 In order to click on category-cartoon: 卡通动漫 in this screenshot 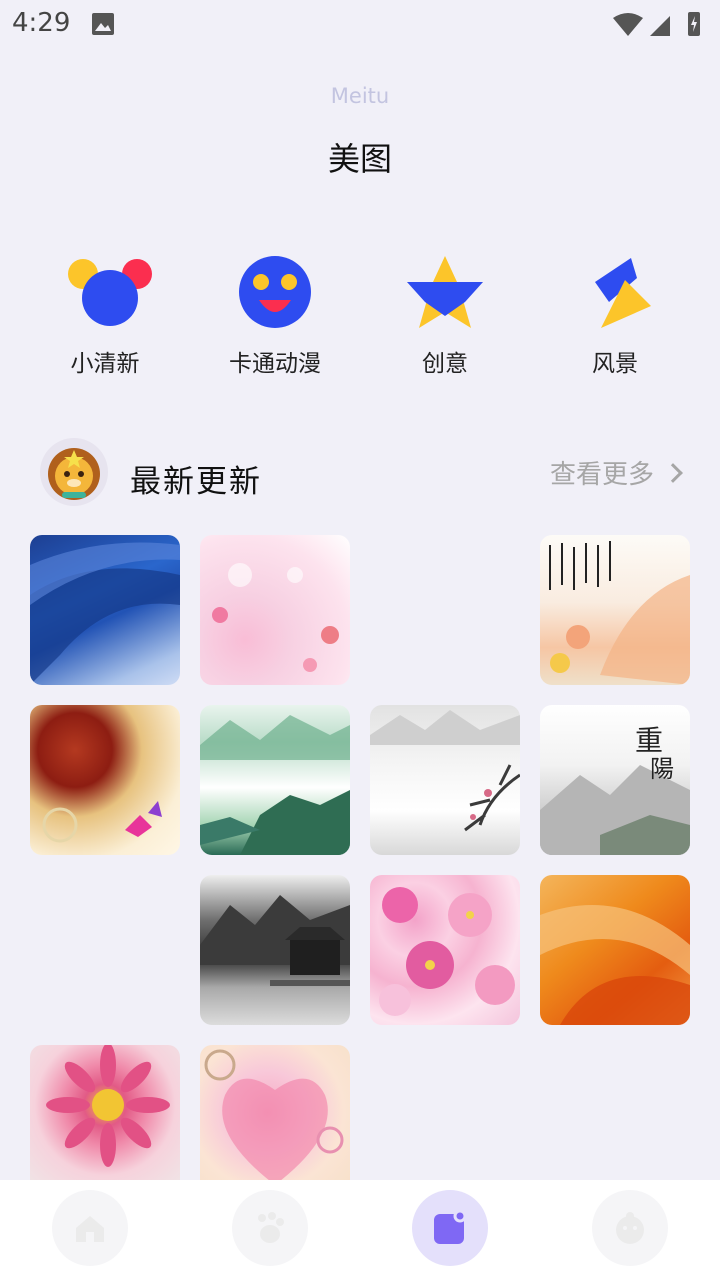, I will do `click(275, 317)`.